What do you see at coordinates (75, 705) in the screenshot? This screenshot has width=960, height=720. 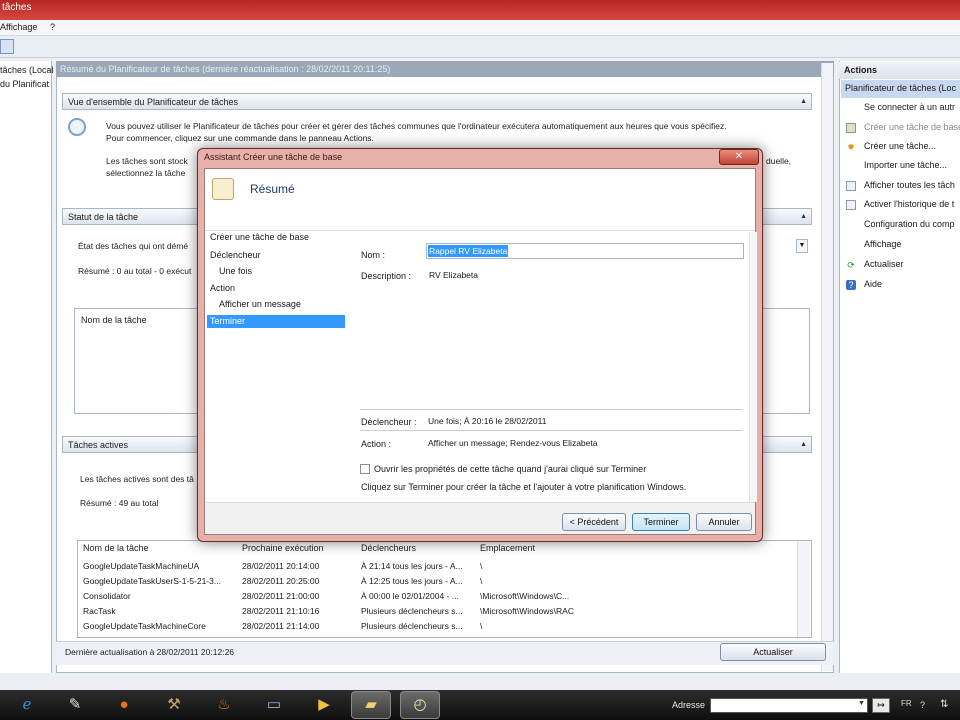 I see `paint-icon: ✎` at bounding box center [75, 705].